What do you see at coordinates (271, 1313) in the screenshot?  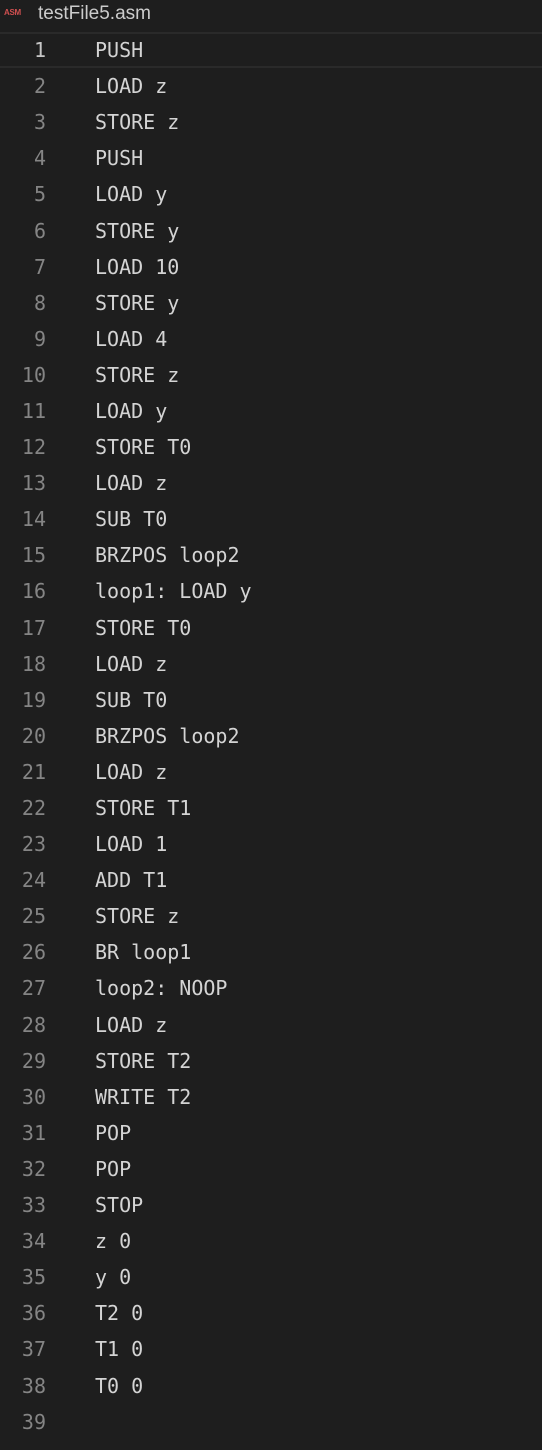 I see `code-line: 36 T2 0` at bounding box center [271, 1313].